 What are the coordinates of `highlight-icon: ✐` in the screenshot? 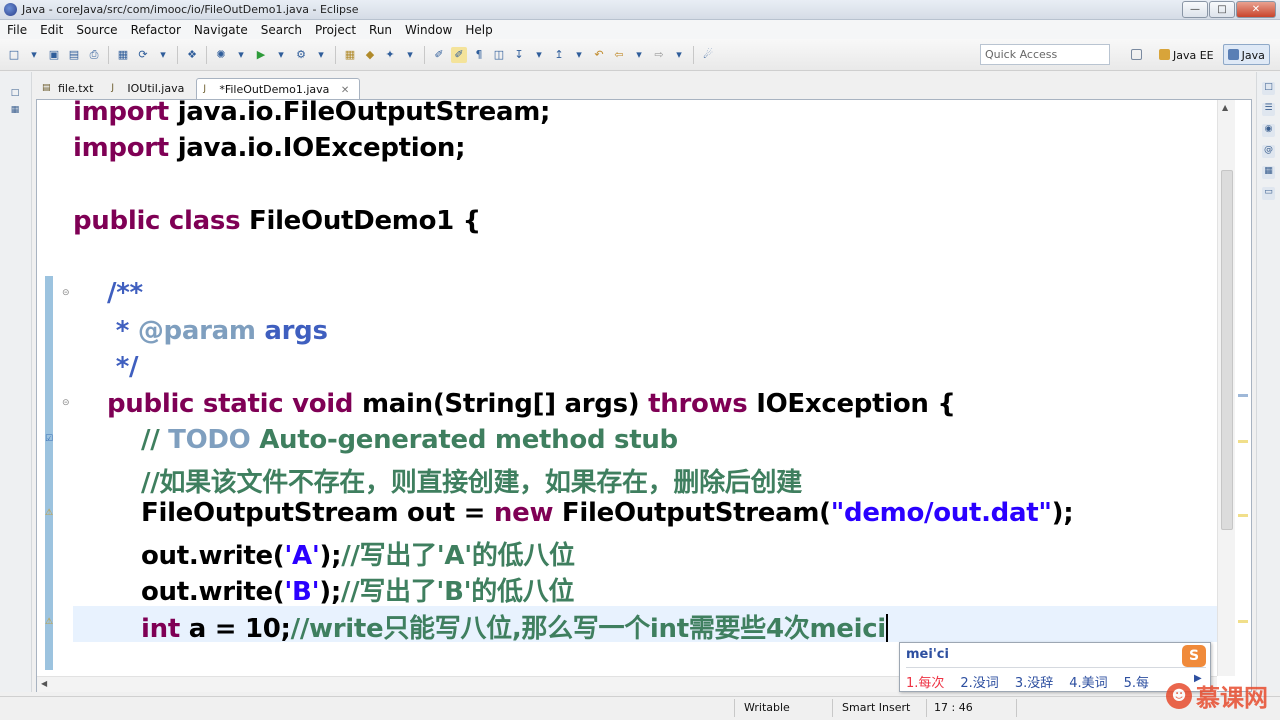 It's located at (459, 55).